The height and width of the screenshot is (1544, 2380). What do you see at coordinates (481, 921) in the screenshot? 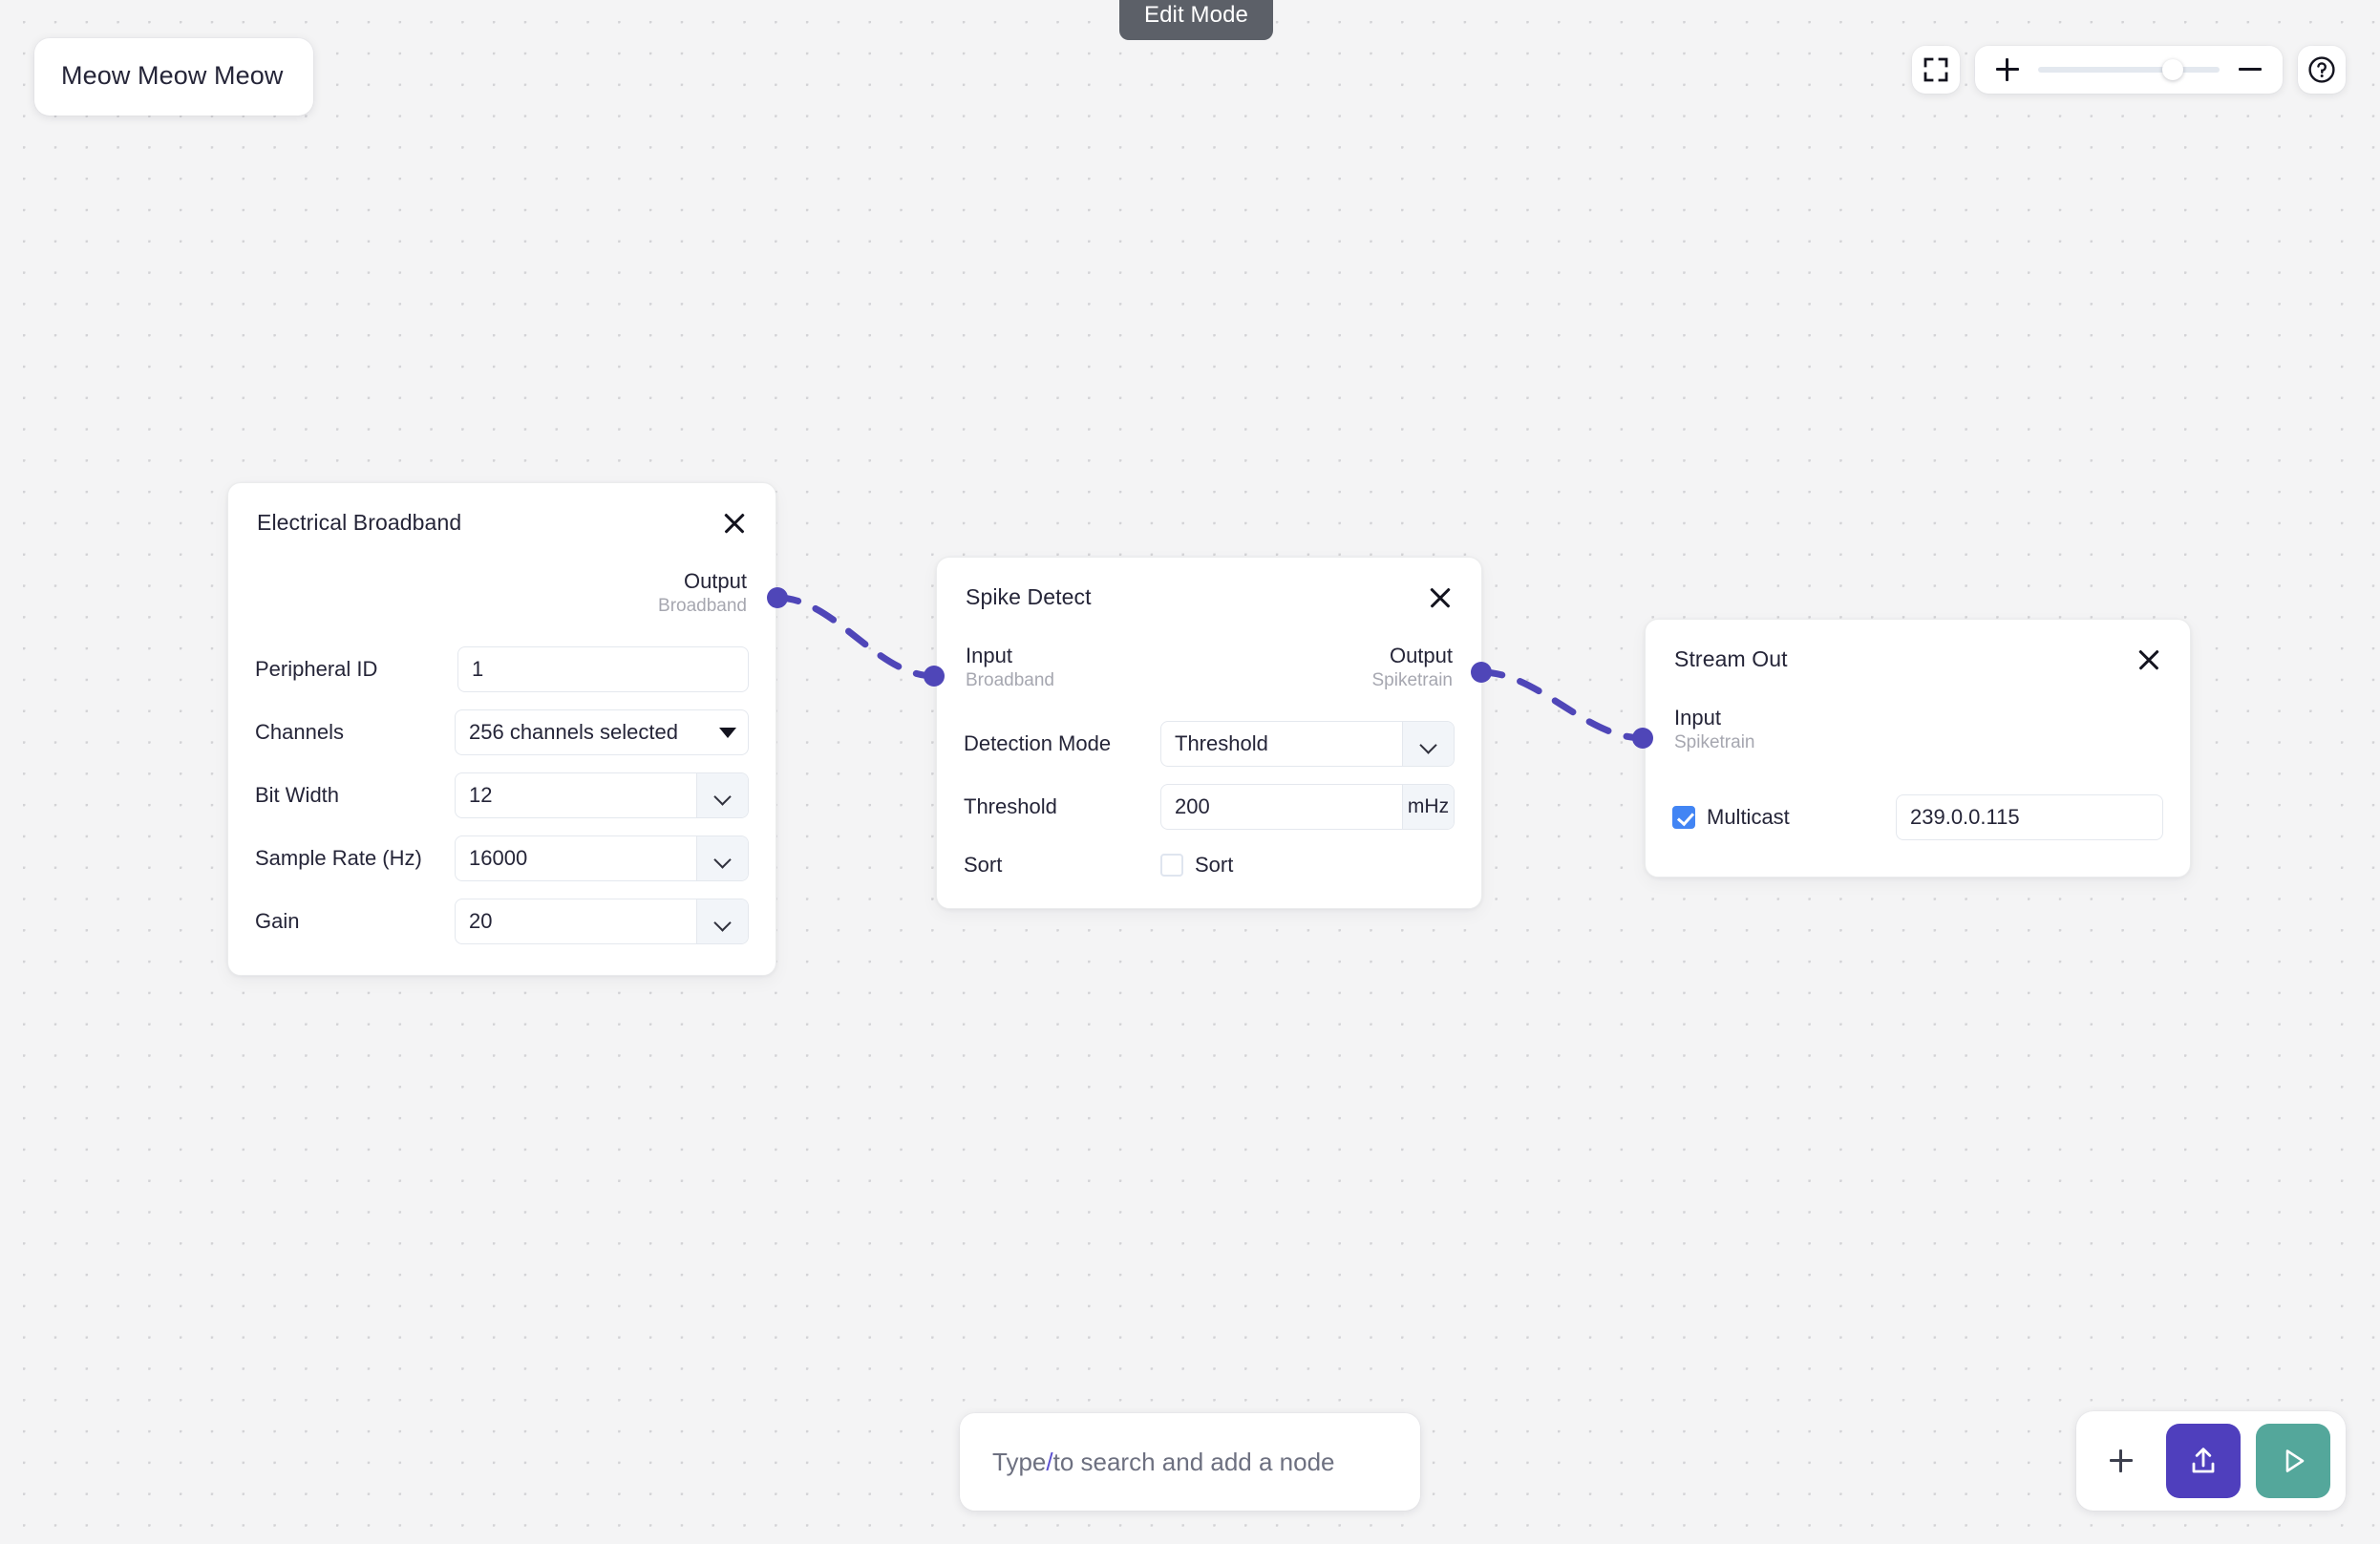
I see `gain-value: 20` at bounding box center [481, 921].